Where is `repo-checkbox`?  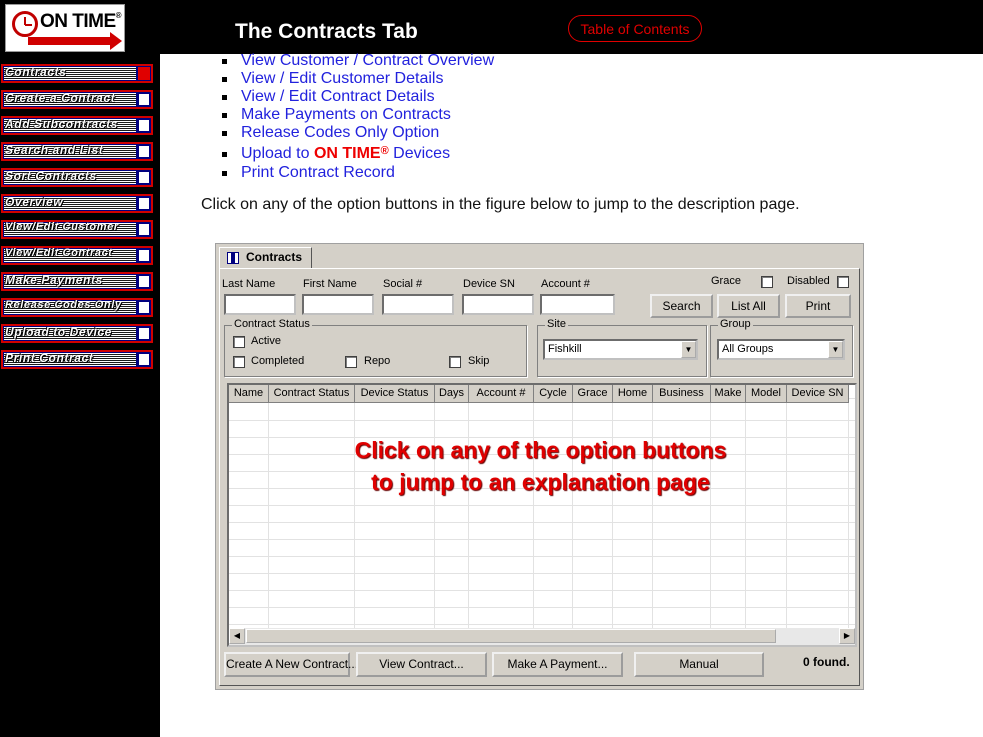
repo-checkbox is located at coordinates (351, 362).